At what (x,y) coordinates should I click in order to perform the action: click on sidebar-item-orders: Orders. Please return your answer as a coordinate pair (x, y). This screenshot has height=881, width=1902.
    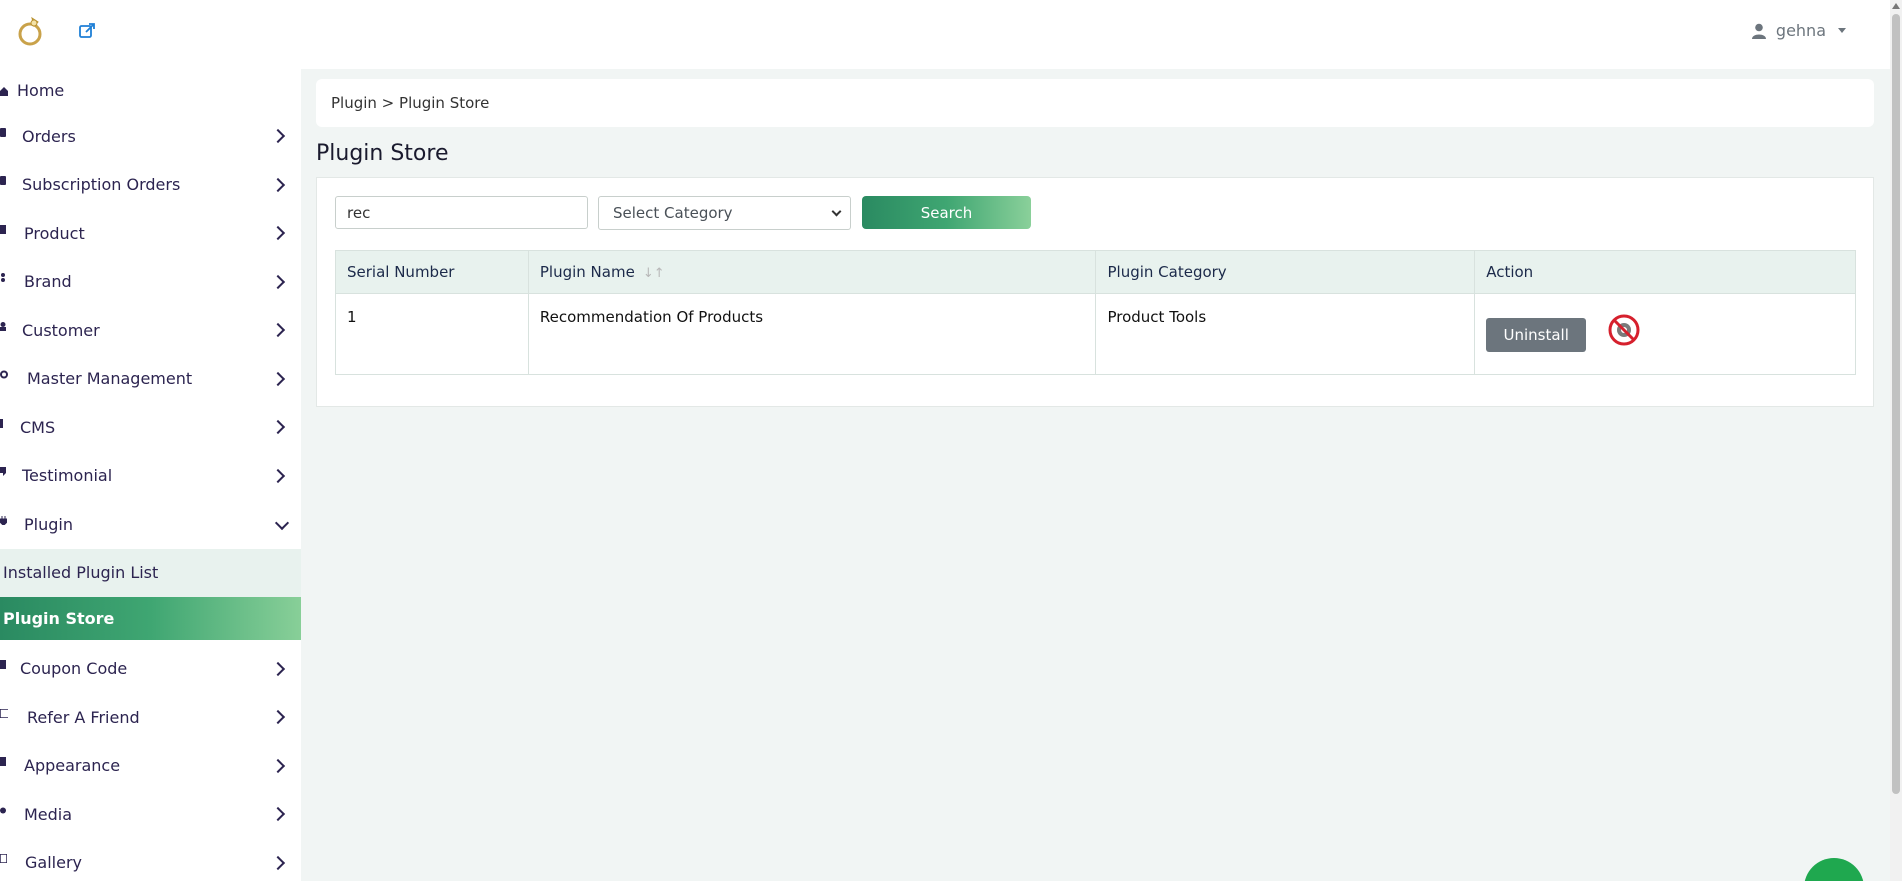
    Looking at the image, I should click on (150, 136).